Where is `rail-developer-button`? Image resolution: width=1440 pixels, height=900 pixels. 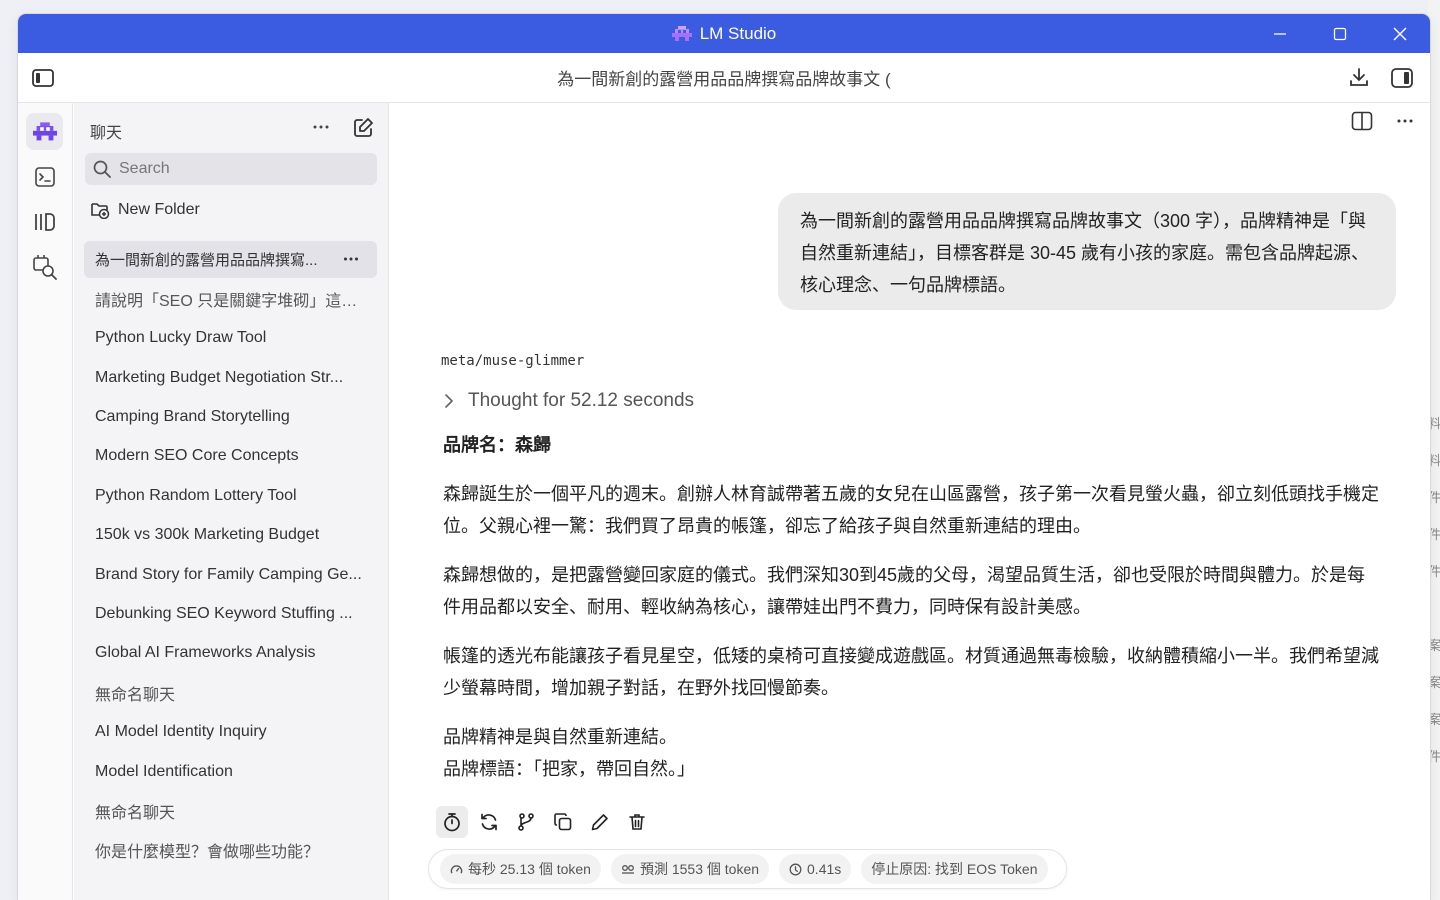
rail-developer-button is located at coordinates (44, 176).